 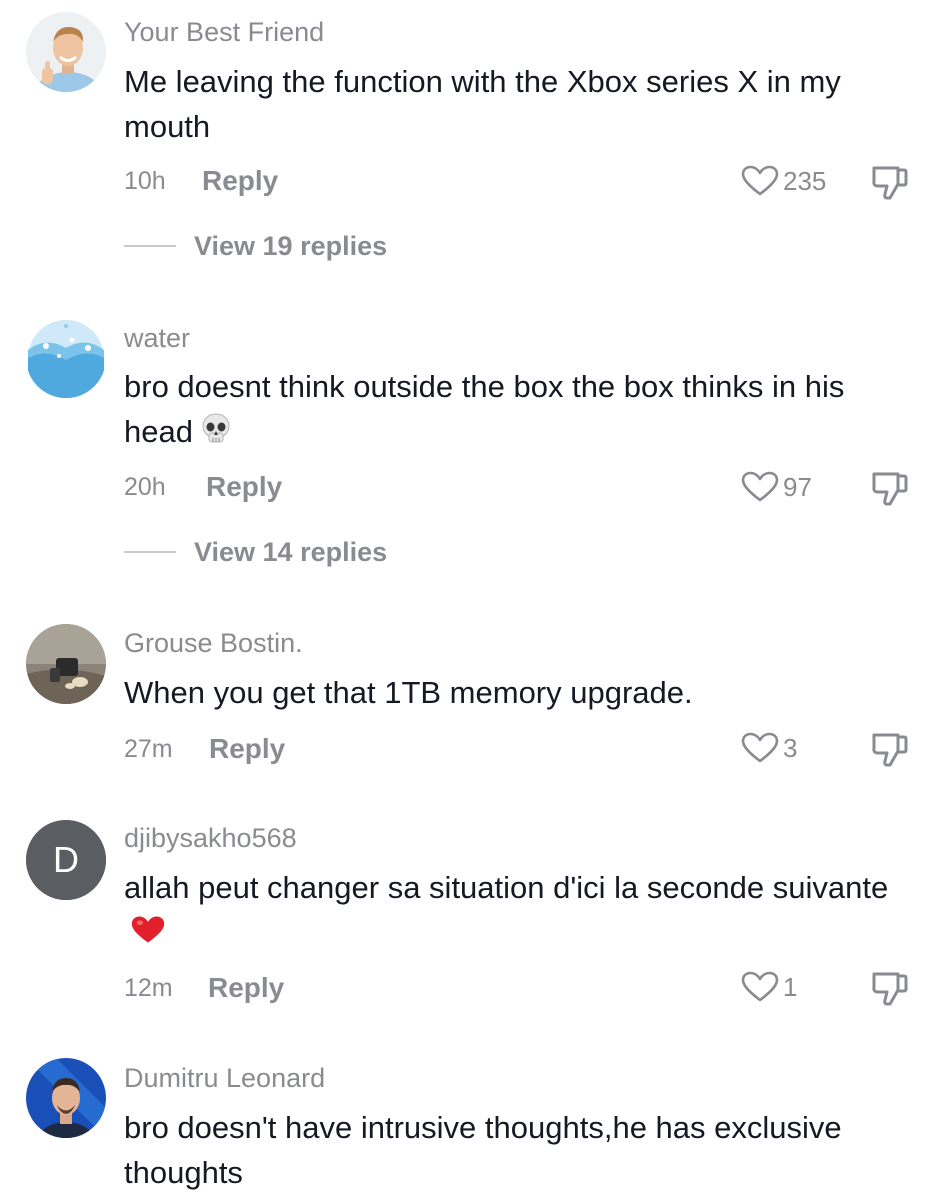 I want to click on avatar: D, so click(x=66, y=860).